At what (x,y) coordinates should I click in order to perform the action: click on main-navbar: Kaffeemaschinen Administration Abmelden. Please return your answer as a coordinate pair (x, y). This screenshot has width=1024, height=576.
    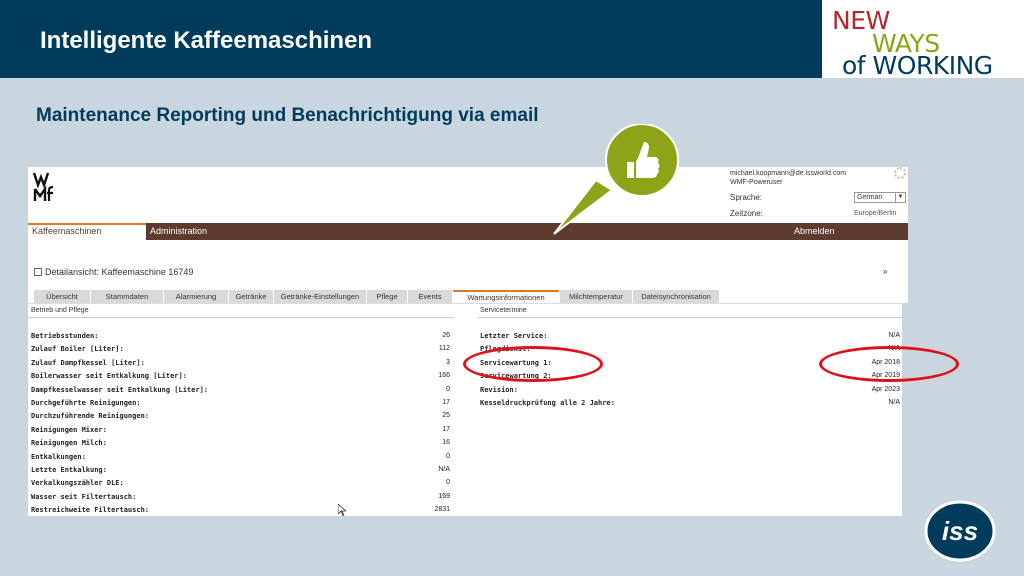
    Looking at the image, I should click on (468, 231).